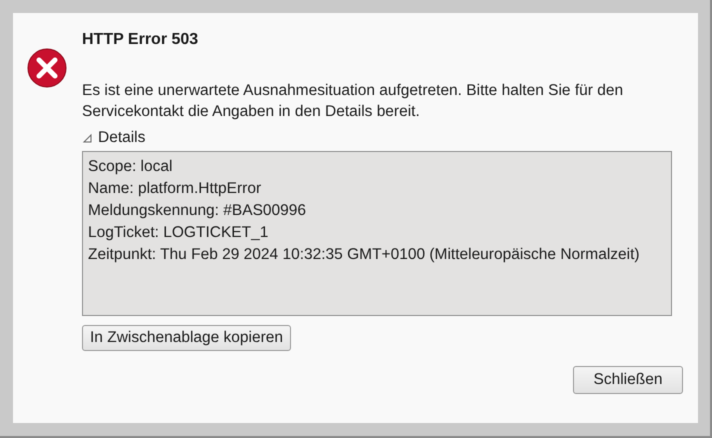  Describe the element at coordinates (187, 338) in the screenshot. I see `copy-button: In Zwischenablage kopieren` at that location.